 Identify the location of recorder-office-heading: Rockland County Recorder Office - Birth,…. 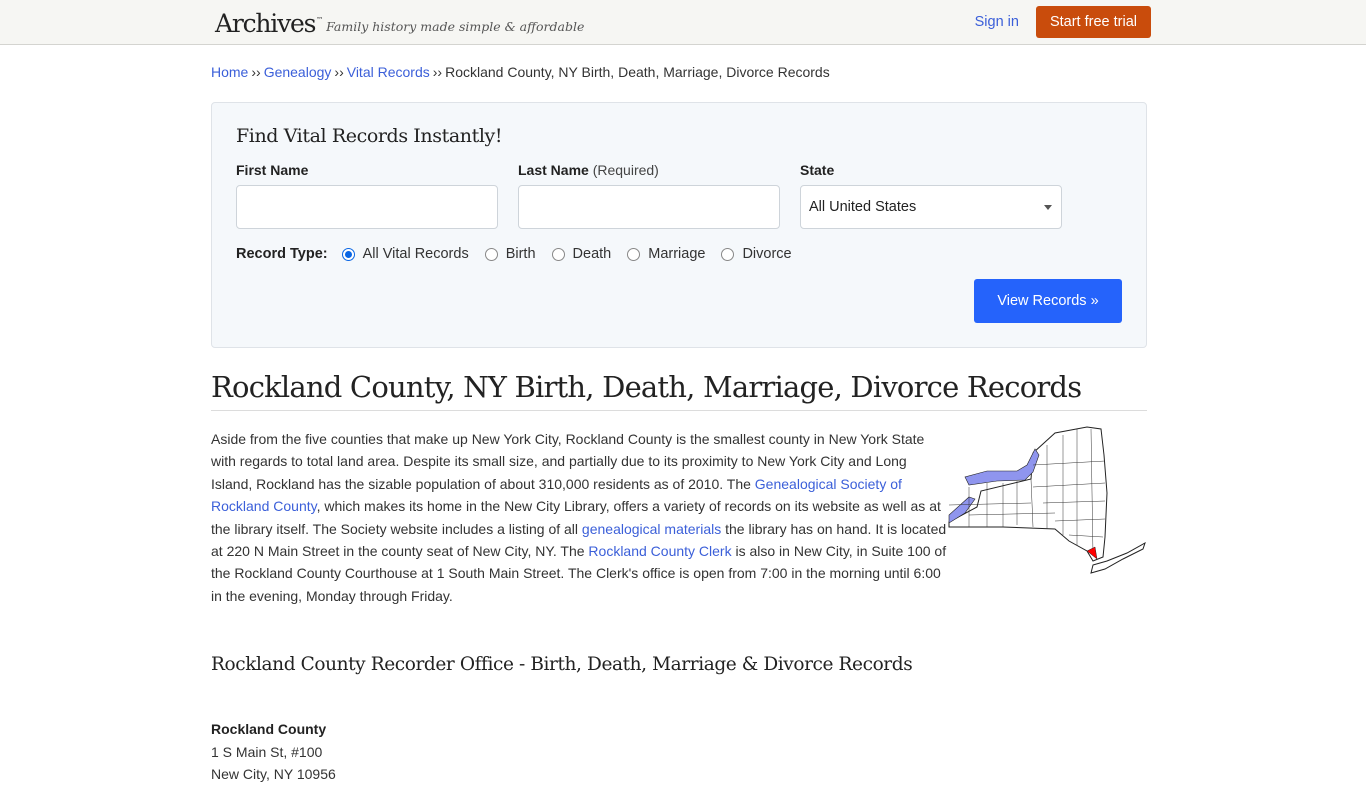
(562, 665).